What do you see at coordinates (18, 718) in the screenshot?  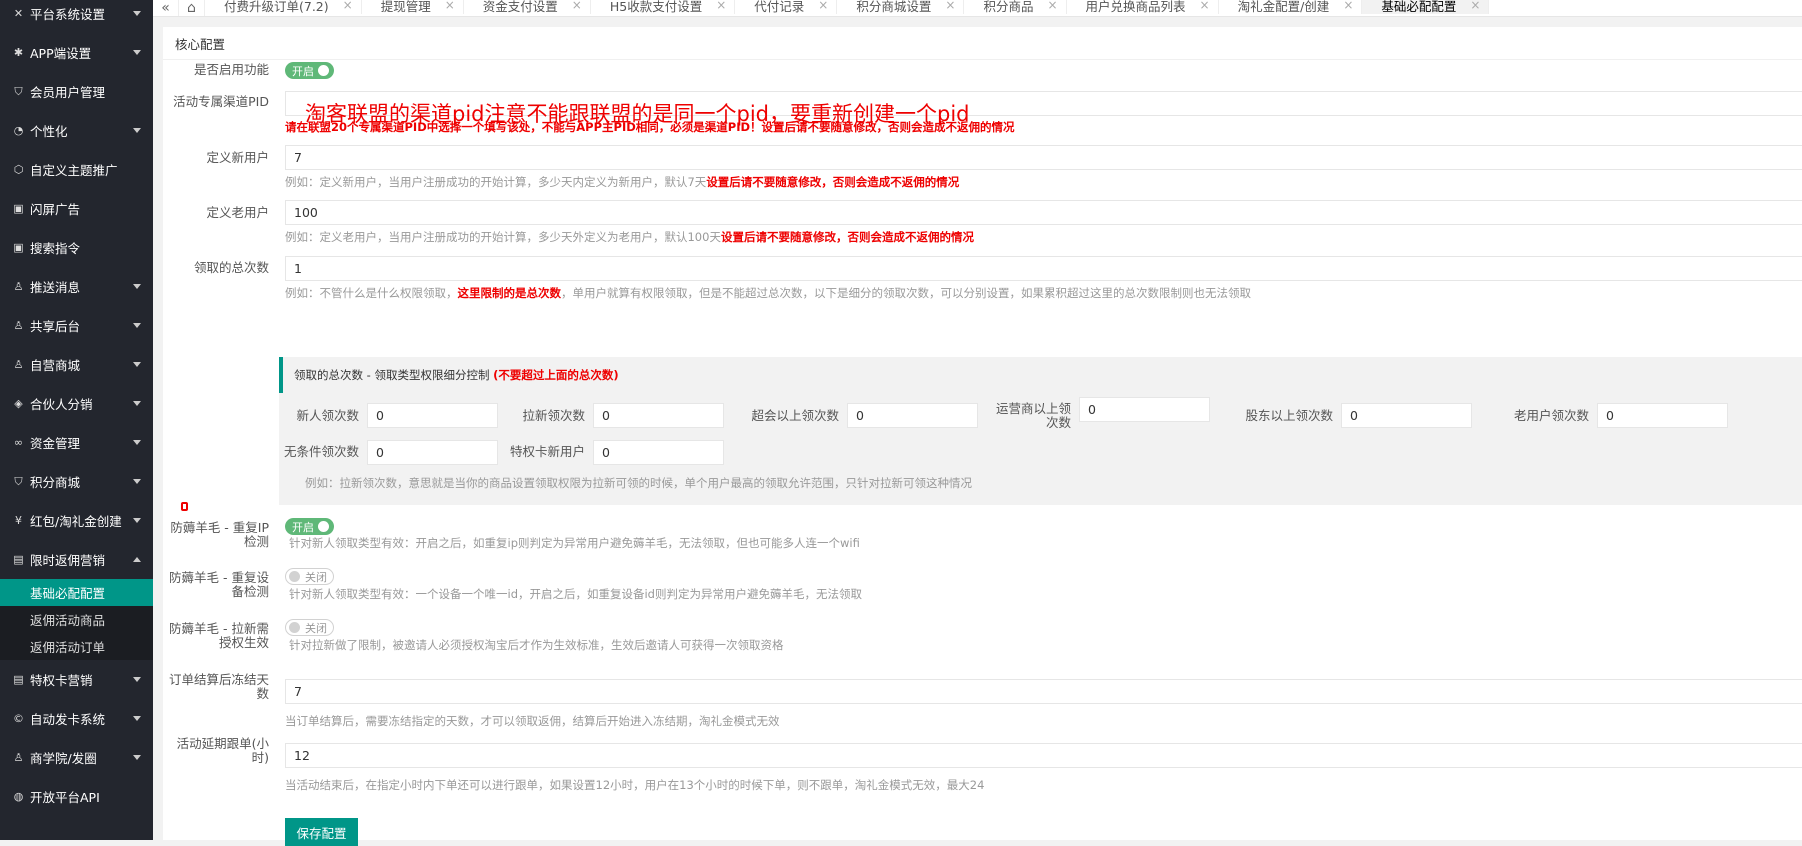 I see `copyright-icon: ©` at bounding box center [18, 718].